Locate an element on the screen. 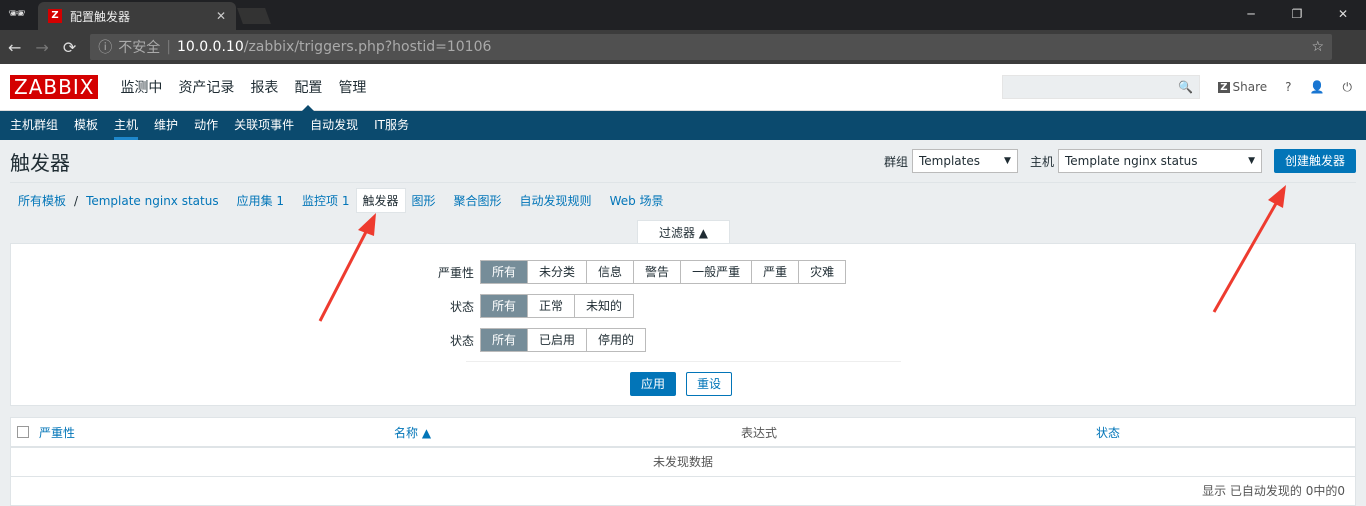 The image size is (1366, 506). forward-icon: → is located at coordinates (41, 47).